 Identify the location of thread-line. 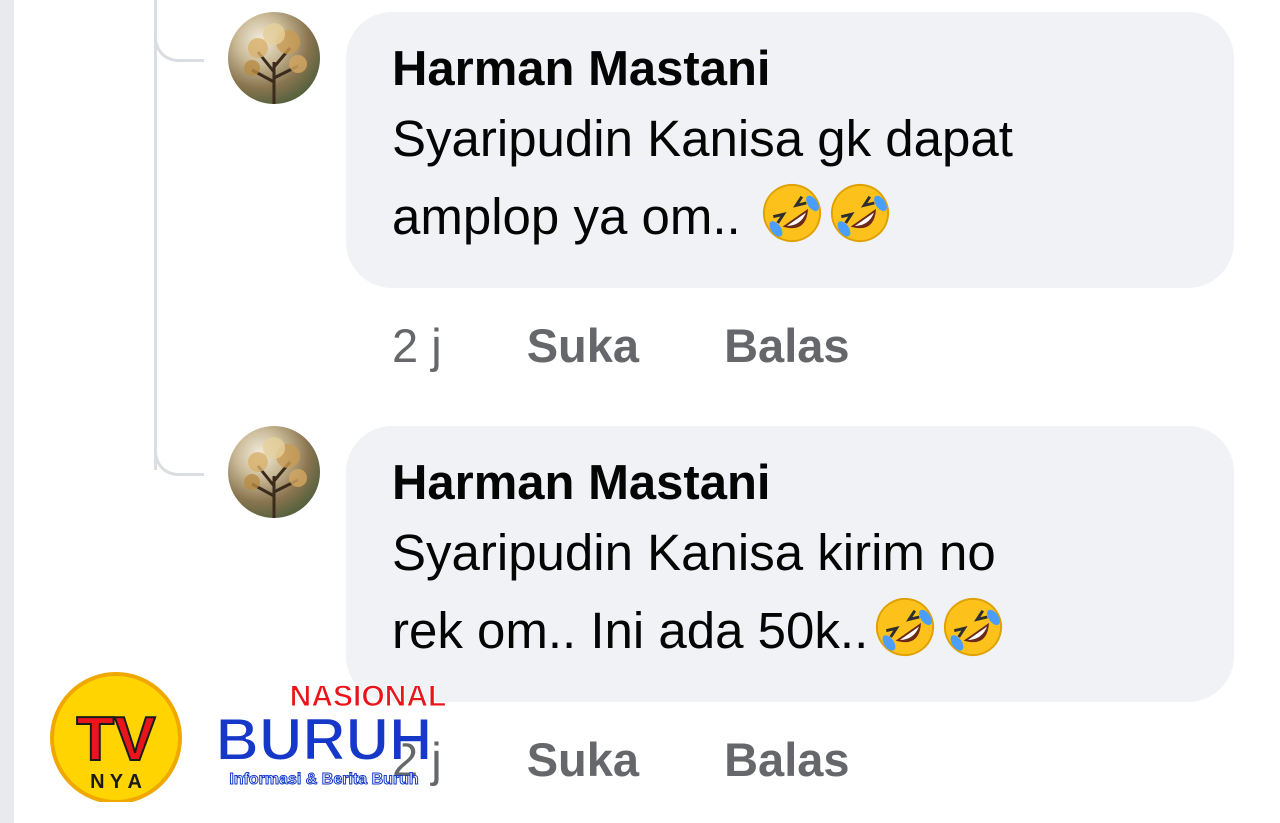
(155, 235).